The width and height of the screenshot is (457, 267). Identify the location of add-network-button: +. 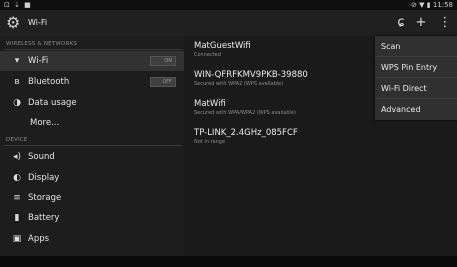
(421, 23).